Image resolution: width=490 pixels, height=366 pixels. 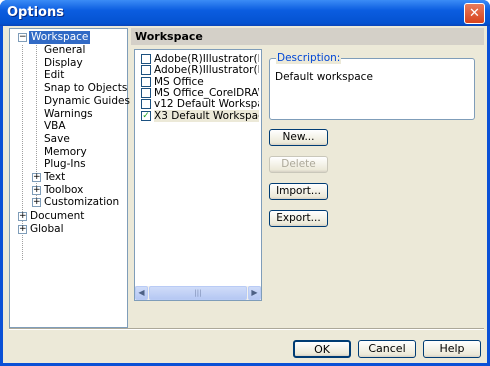 I want to click on description-group: Description: Default workspace, so click(x=372, y=86).